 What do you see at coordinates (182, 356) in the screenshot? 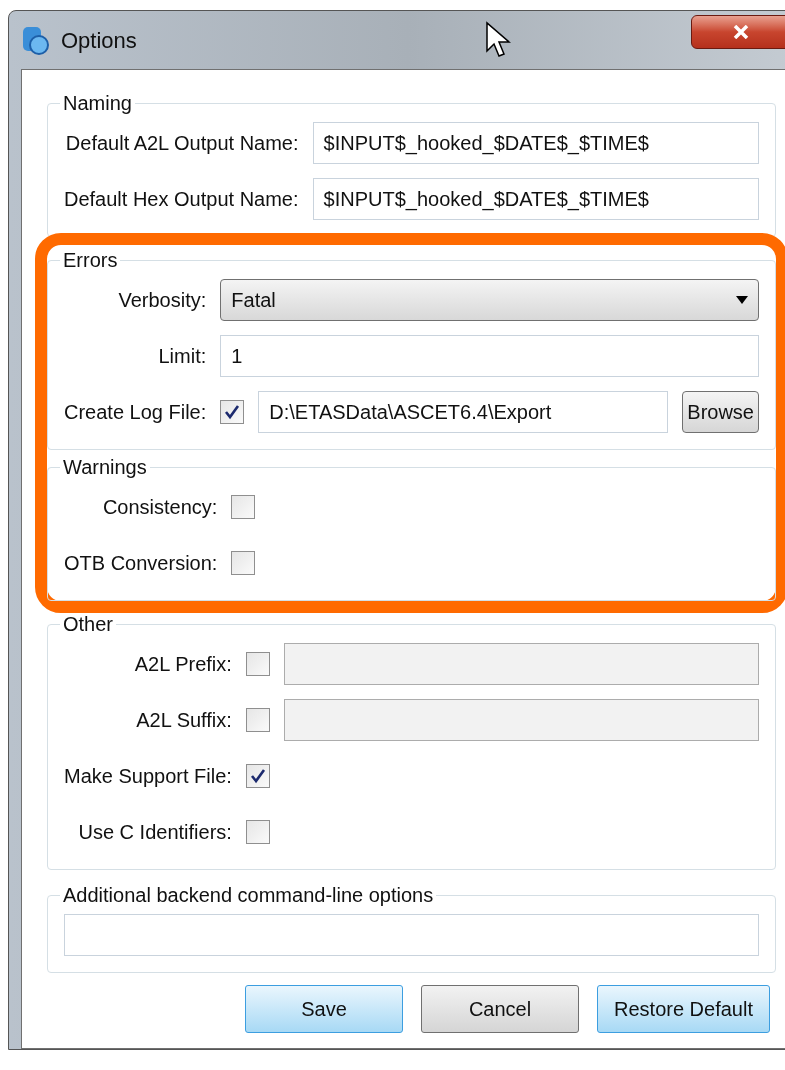
I see `field-label: Limit:` at bounding box center [182, 356].